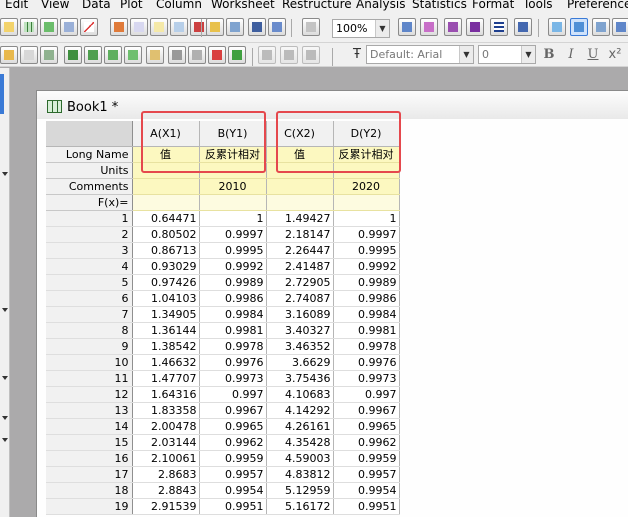 The width and height of the screenshot is (628, 517). What do you see at coordinates (49, 55) in the screenshot?
I see `sort-button` at bounding box center [49, 55].